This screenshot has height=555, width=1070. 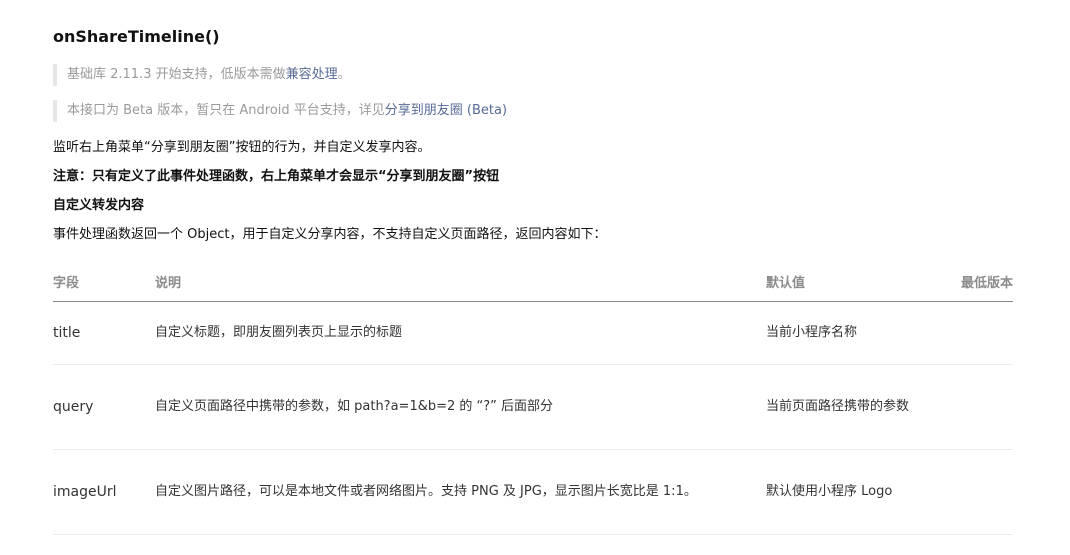 I want to click on table-row: title 自定义标题，即朋友圈列表页上显示的标题 当前小程序名称, so click(x=533, y=333).